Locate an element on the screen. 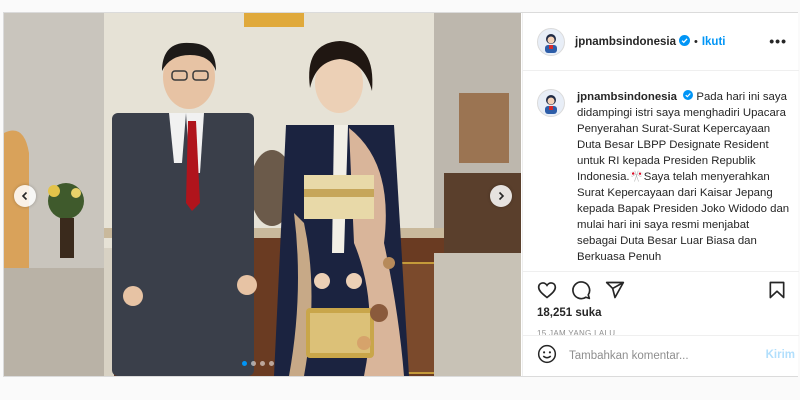  comment-button is located at coordinates (581, 292).